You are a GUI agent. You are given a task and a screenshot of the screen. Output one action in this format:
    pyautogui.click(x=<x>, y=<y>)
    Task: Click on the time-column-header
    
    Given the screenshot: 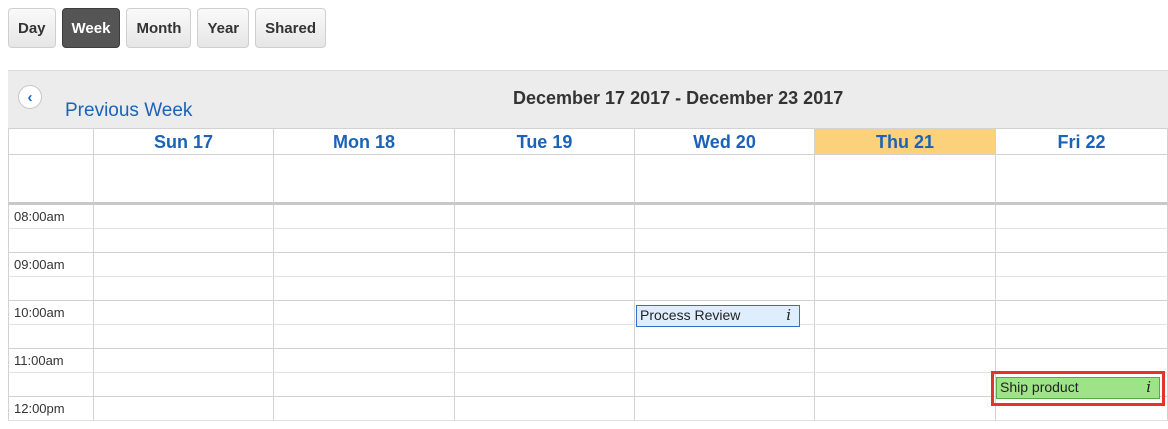 What is the action you would take?
    pyautogui.click(x=51, y=141)
    